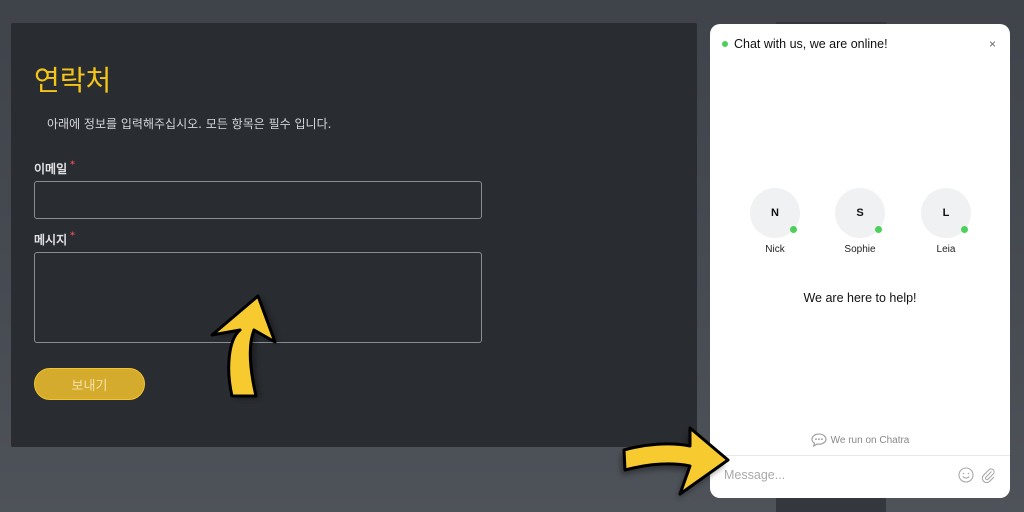  I want to click on right-arrow-icon, so click(675, 462).